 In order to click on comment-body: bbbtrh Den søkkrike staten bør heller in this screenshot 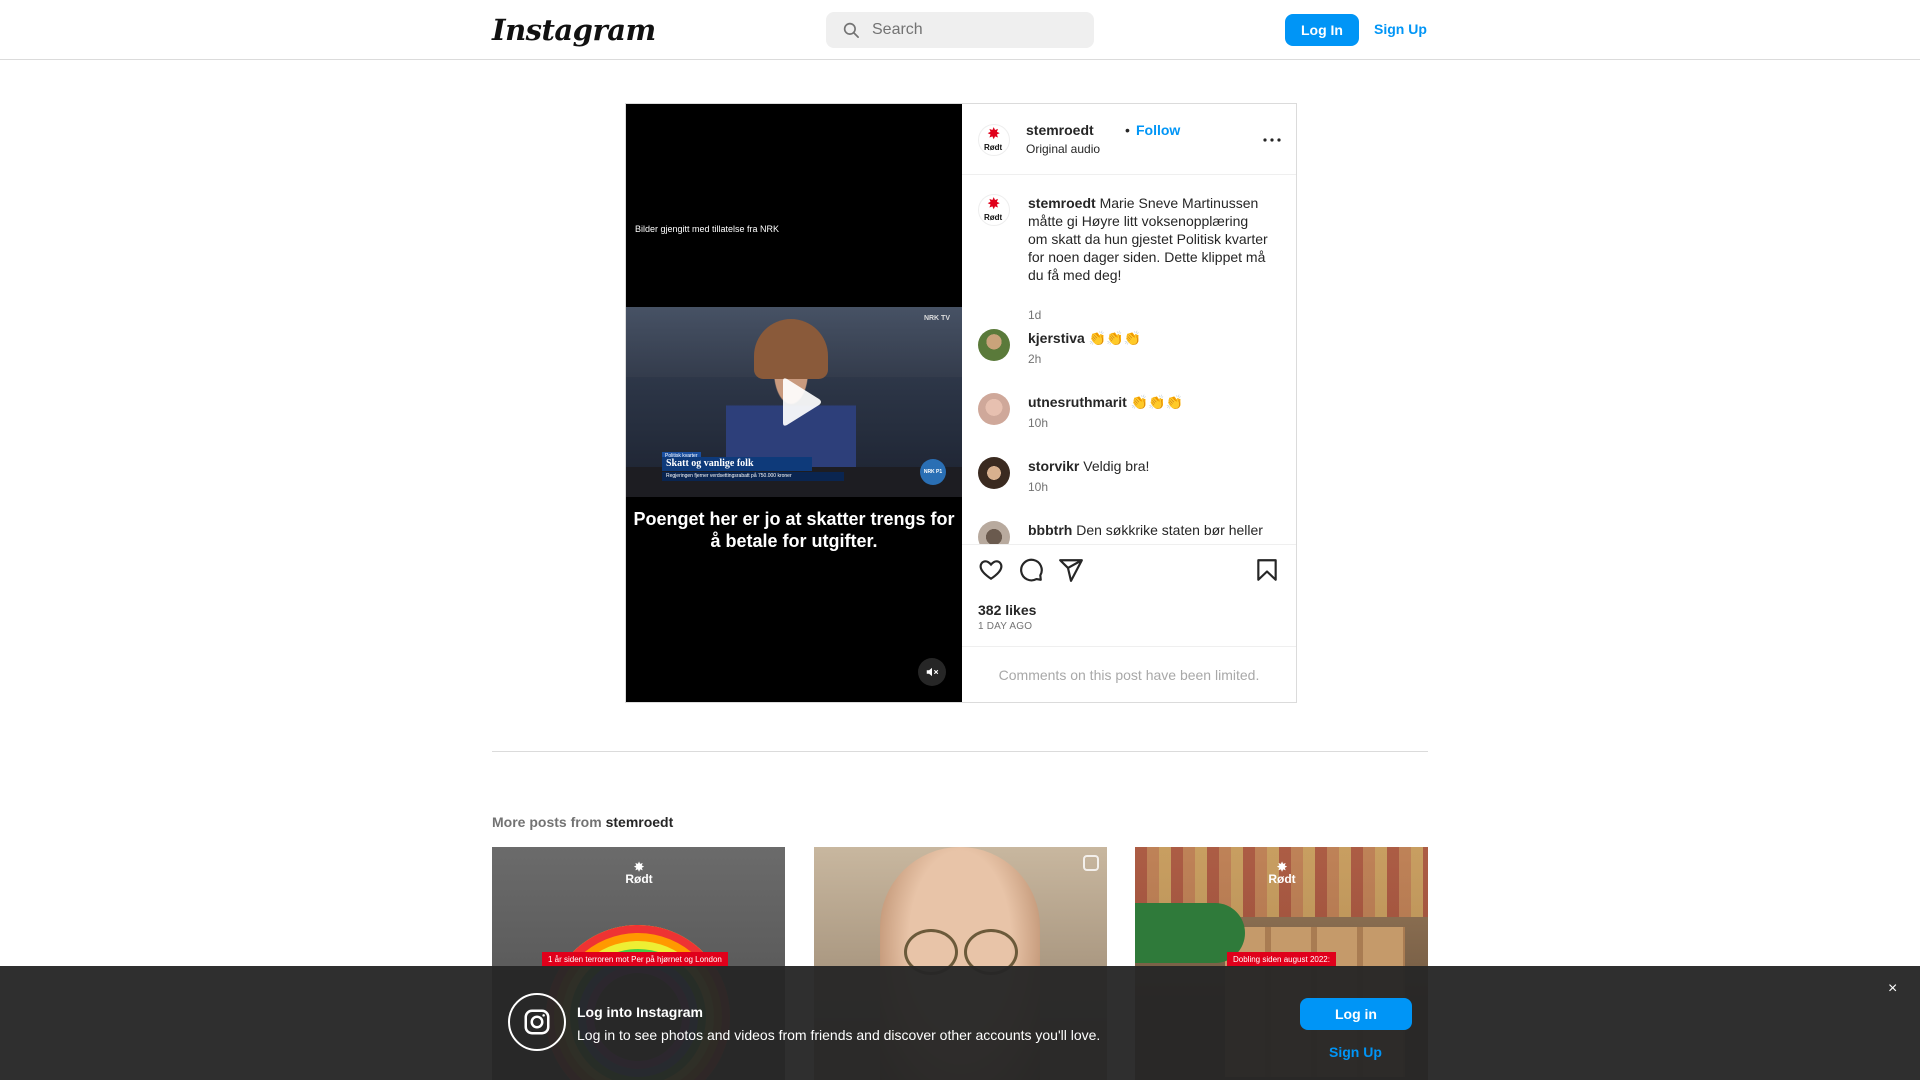, I will do `click(1148, 530)`.